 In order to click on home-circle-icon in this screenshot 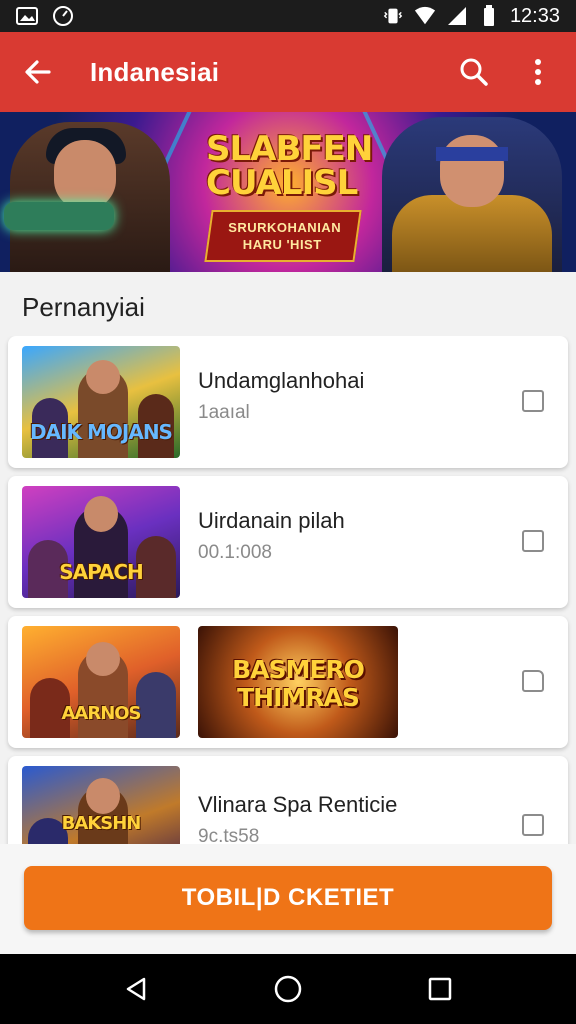, I will do `click(288, 989)`.